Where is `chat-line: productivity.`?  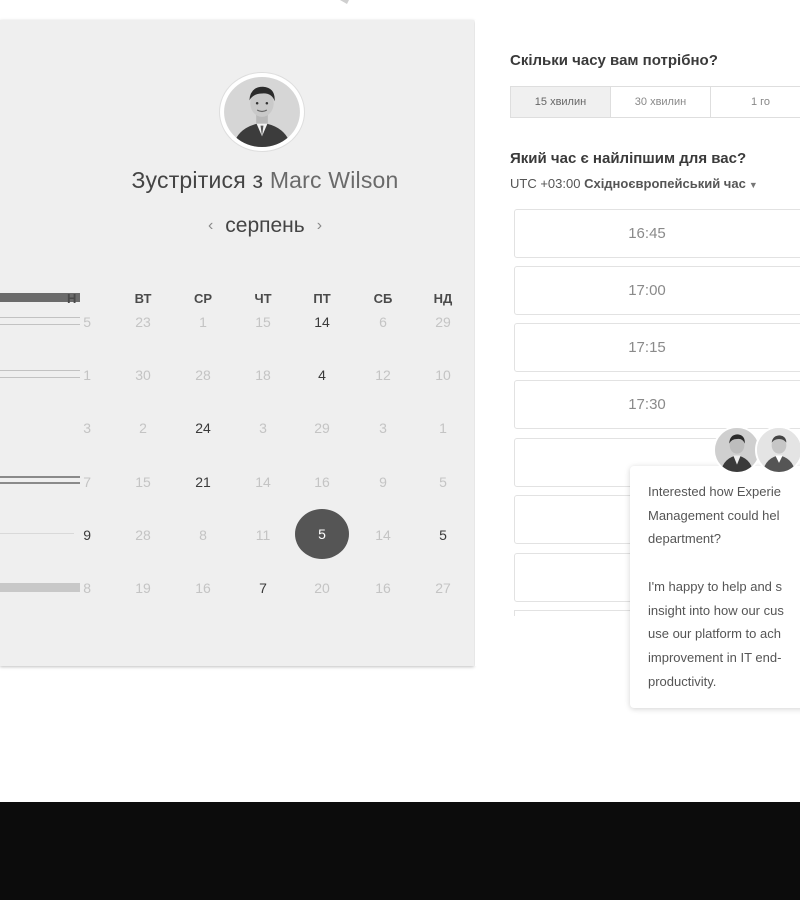
chat-line: productivity. is located at coordinates (682, 681).